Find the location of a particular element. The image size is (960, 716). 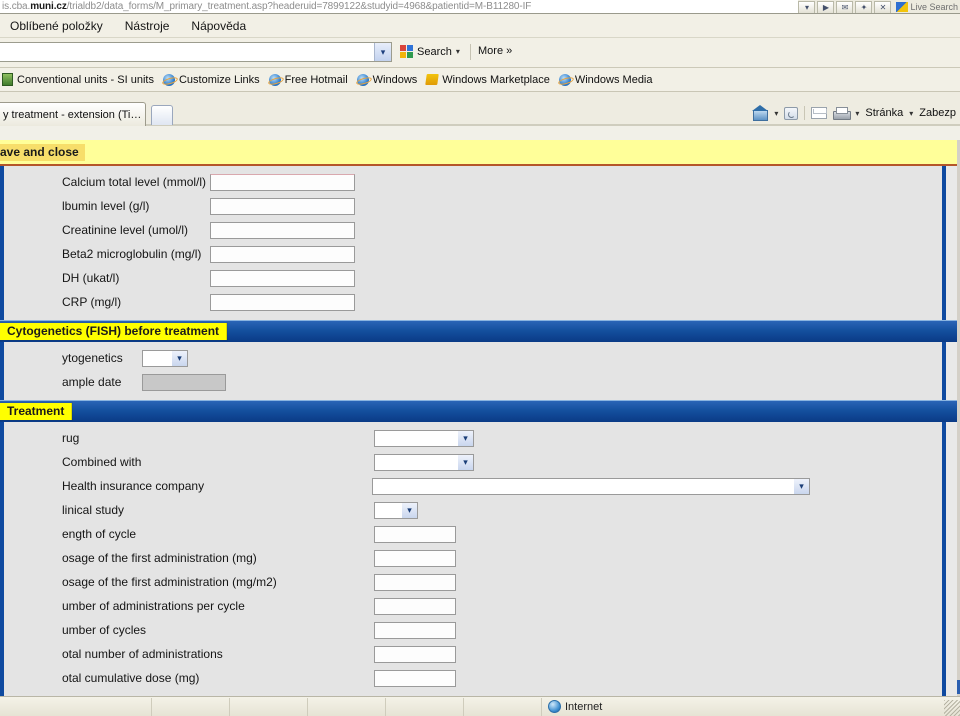

field-row-length-of-cycle: ength of cycle is located at coordinates (473, 534).